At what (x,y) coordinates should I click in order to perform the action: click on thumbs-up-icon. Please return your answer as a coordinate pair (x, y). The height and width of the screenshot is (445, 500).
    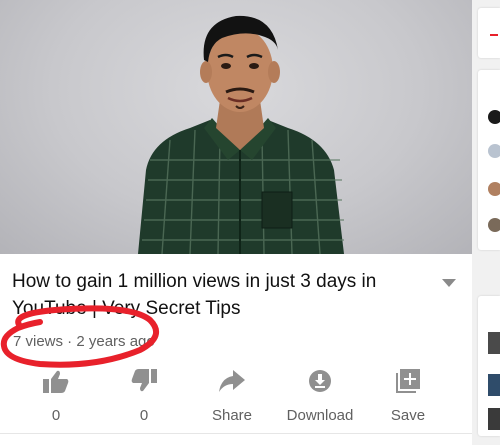
    Looking at the image, I should click on (56, 381).